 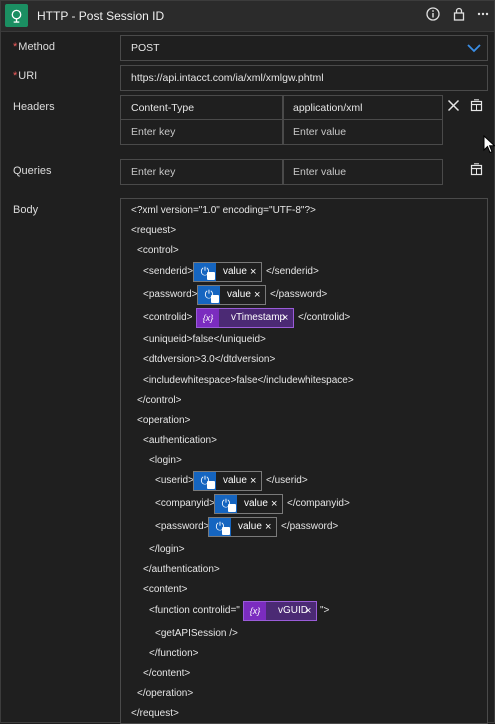 What do you see at coordinates (174, 653) in the screenshot?
I see `body-line: </function>` at bounding box center [174, 653].